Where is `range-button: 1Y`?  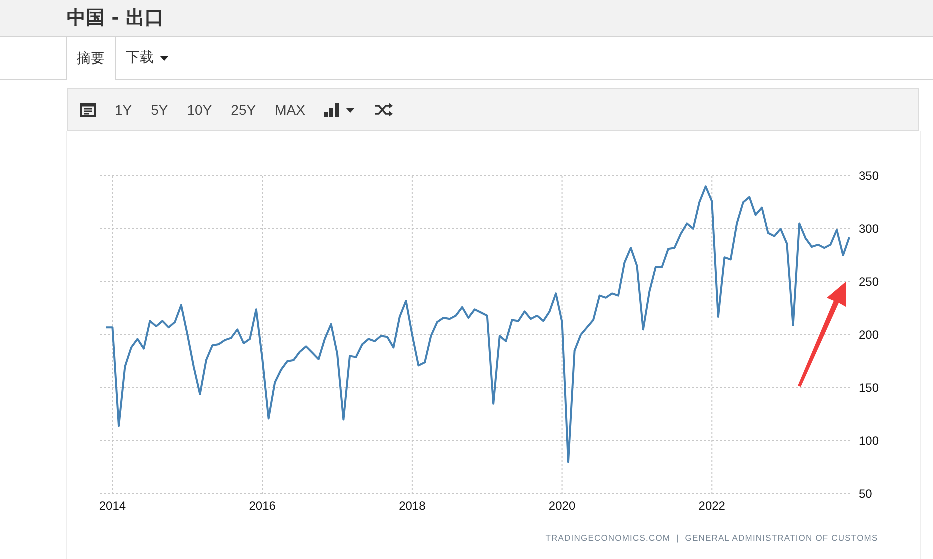
range-button: 1Y is located at coordinates (123, 110).